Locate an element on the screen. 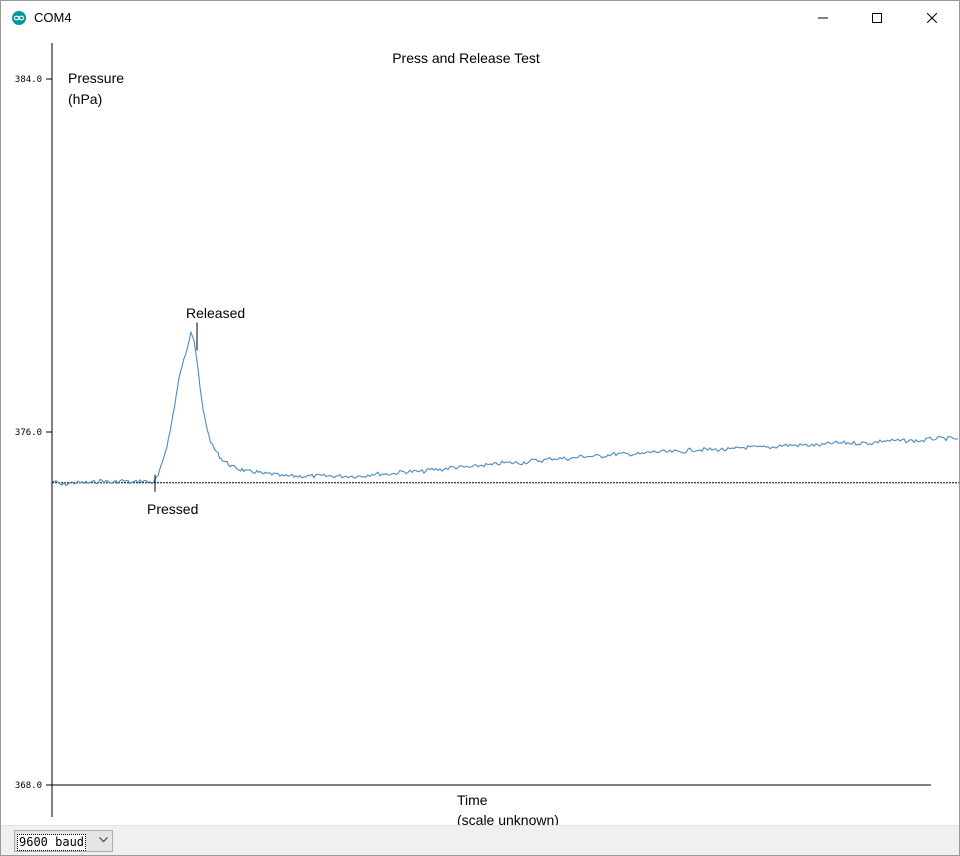 The image size is (960, 856). pressed-label: Pressed is located at coordinates (172, 509).